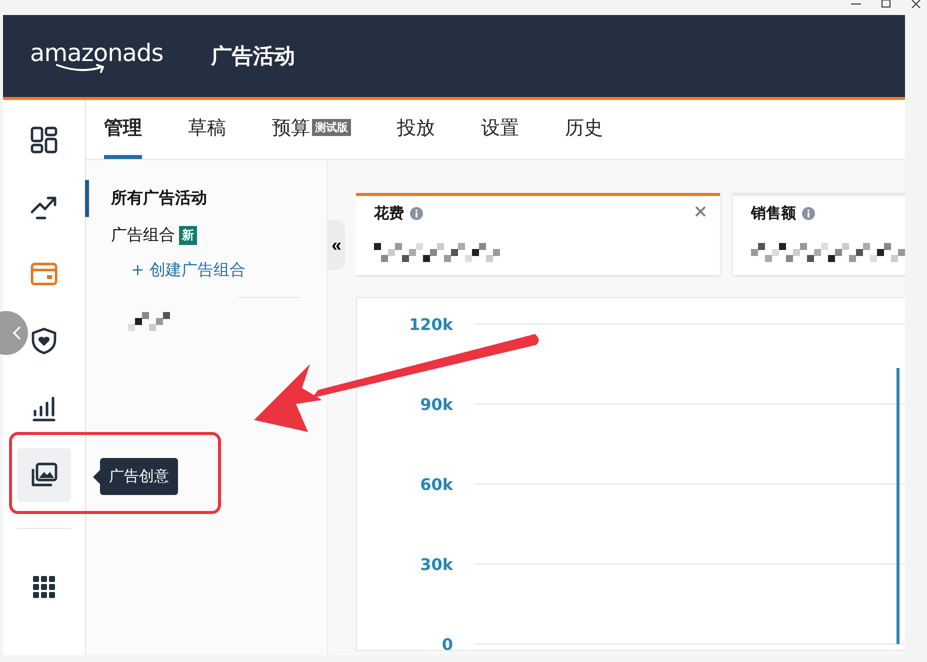  What do you see at coordinates (207, 129) in the screenshot?
I see `tab: 草稿` at bounding box center [207, 129].